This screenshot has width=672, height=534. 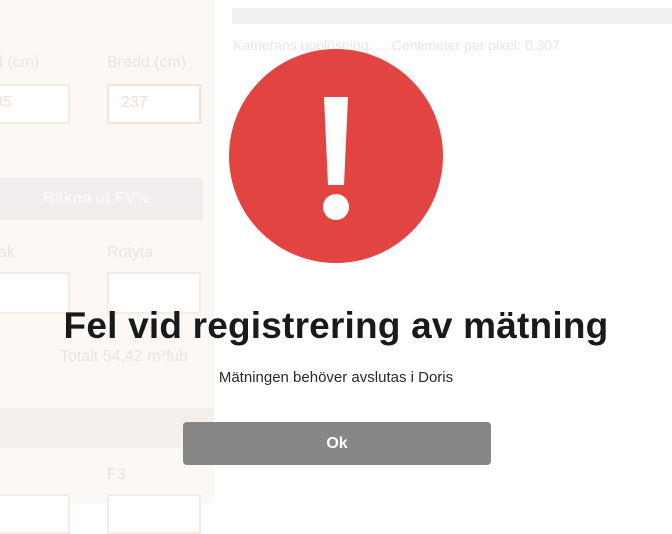 I want to click on exclamation-mark, so click(x=336, y=158).